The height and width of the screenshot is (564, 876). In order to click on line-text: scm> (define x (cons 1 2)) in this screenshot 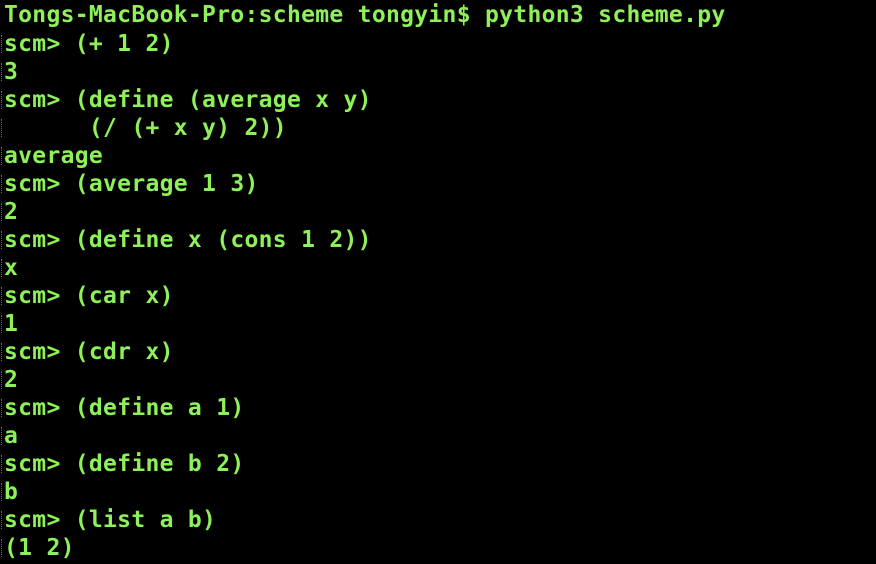, I will do `click(188, 240)`.